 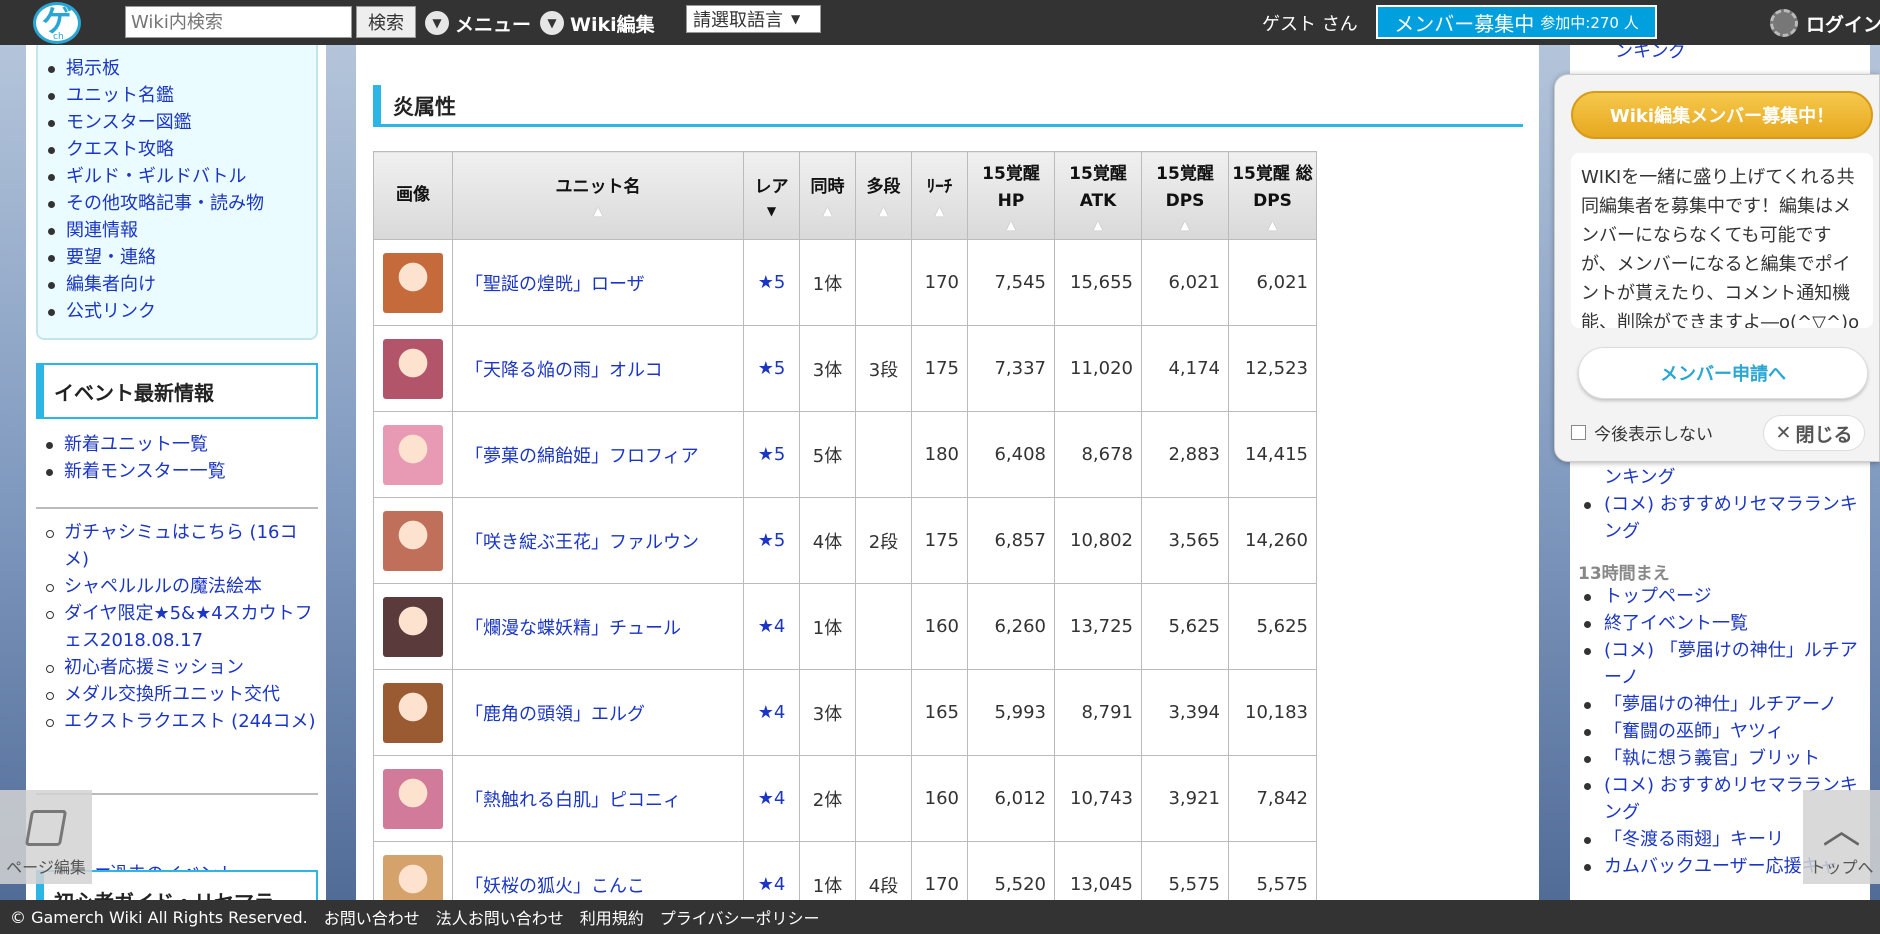 What do you see at coordinates (177, 176) in the screenshot?
I see `guide-link: ギルド・ギルドバトル` at bounding box center [177, 176].